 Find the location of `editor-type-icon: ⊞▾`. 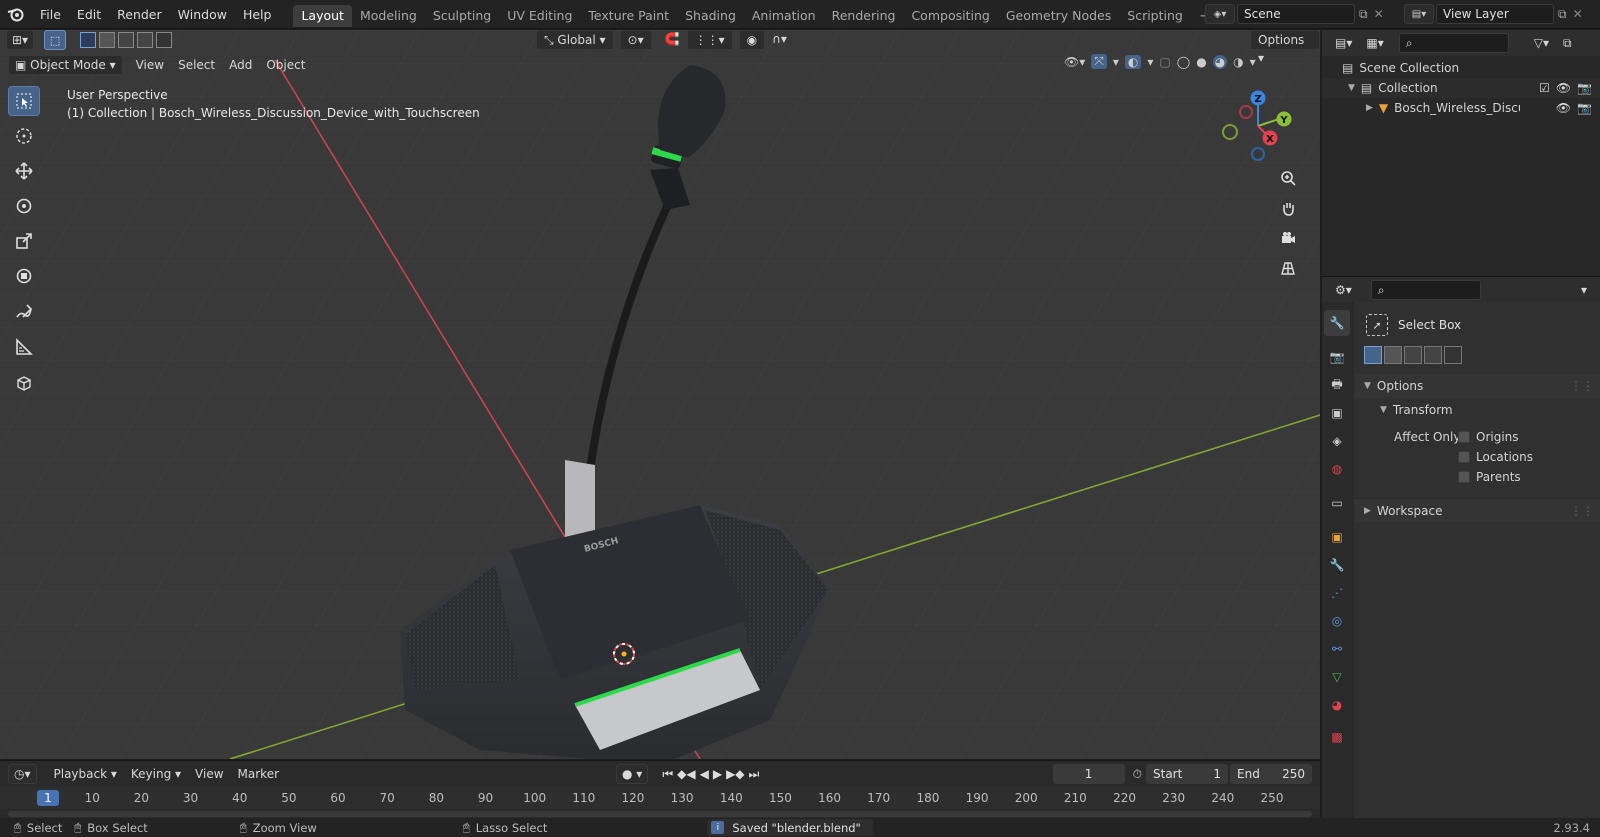

editor-type-icon: ⊞▾ is located at coordinates (20, 40).